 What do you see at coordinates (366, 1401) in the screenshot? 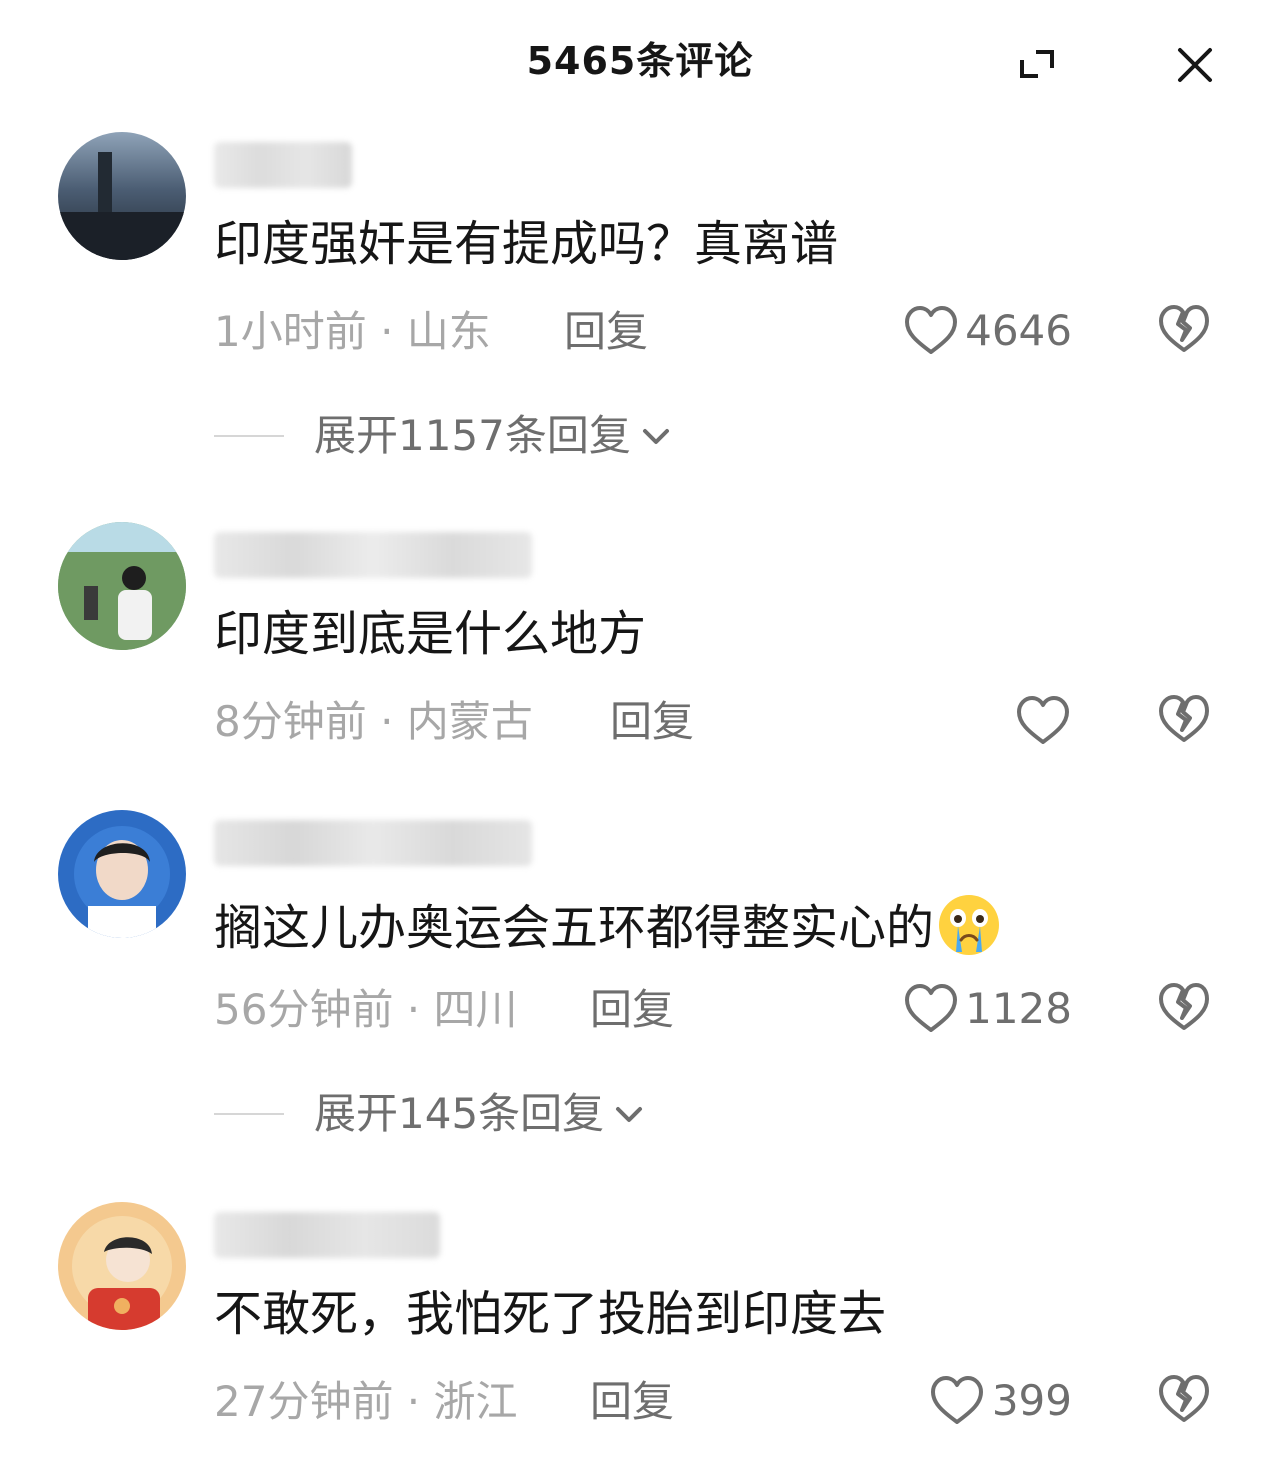
I see `comment-meta: 27分钟前 · 浙江` at bounding box center [366, 1401].